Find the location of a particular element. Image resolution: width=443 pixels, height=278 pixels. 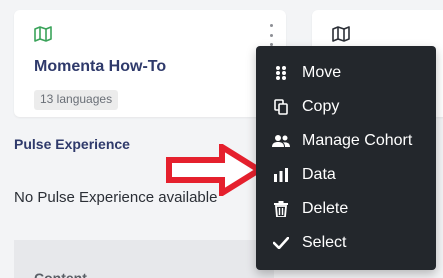

card-title: Momenta How-To is located at coordinates (100, 67).